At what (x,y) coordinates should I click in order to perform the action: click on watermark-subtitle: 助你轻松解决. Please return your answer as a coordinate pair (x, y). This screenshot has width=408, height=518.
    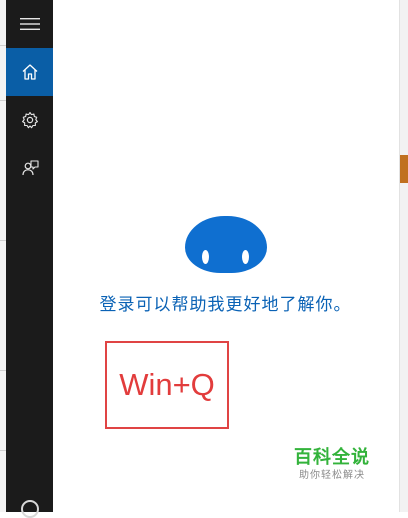
    Looking at the image, I should click on (332, 475).